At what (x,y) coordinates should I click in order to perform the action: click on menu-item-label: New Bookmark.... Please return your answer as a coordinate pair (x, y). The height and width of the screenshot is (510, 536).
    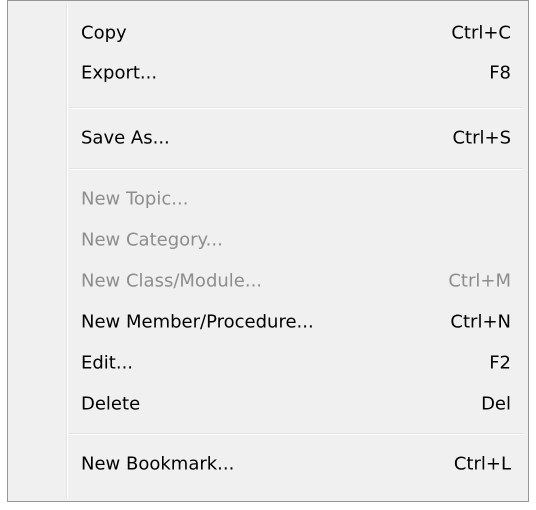
    Looking at the image, I should click on (158, 464).